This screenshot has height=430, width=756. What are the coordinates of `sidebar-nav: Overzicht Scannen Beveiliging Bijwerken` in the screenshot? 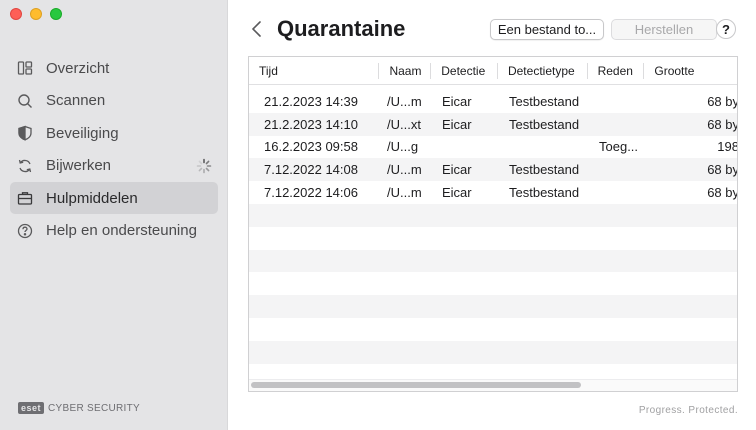 It's located at (114, 149).